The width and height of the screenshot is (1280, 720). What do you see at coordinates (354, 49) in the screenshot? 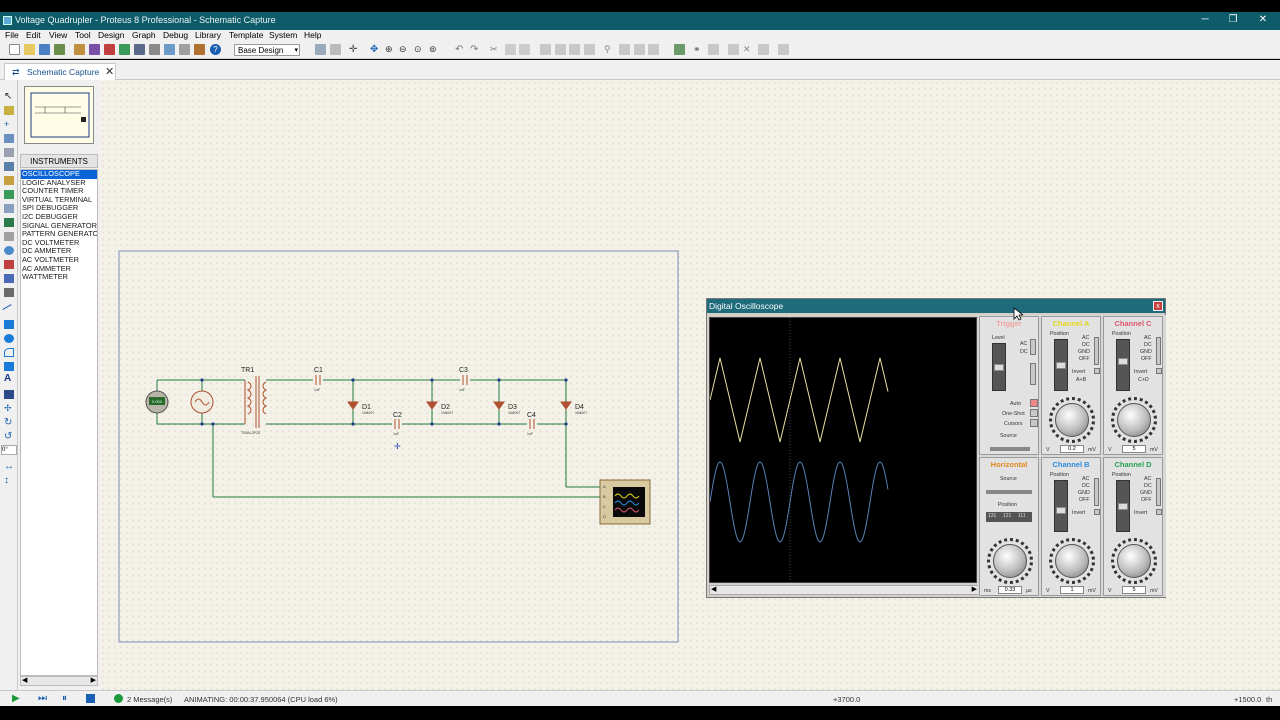
I see `origin-icon: ✛` at bounding box center [354, 49].